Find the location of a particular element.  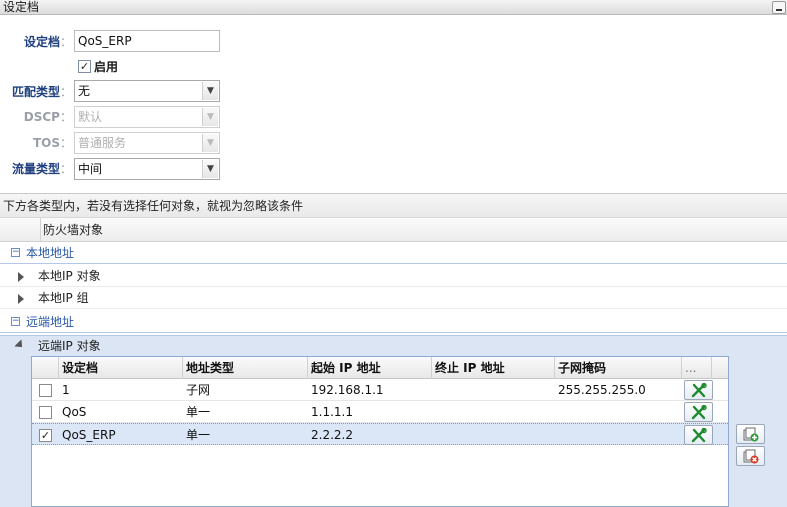

cell-start-ip: 192.168.1.1 is located at coordinates (347, 390).